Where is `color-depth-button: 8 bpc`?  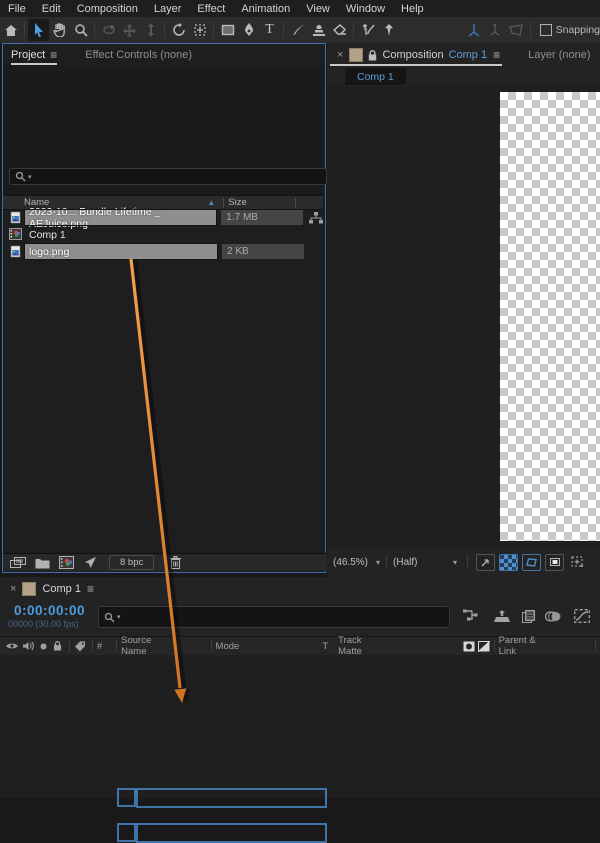 color-depth-button: 8 bpc is located at coordinates (132, 562).